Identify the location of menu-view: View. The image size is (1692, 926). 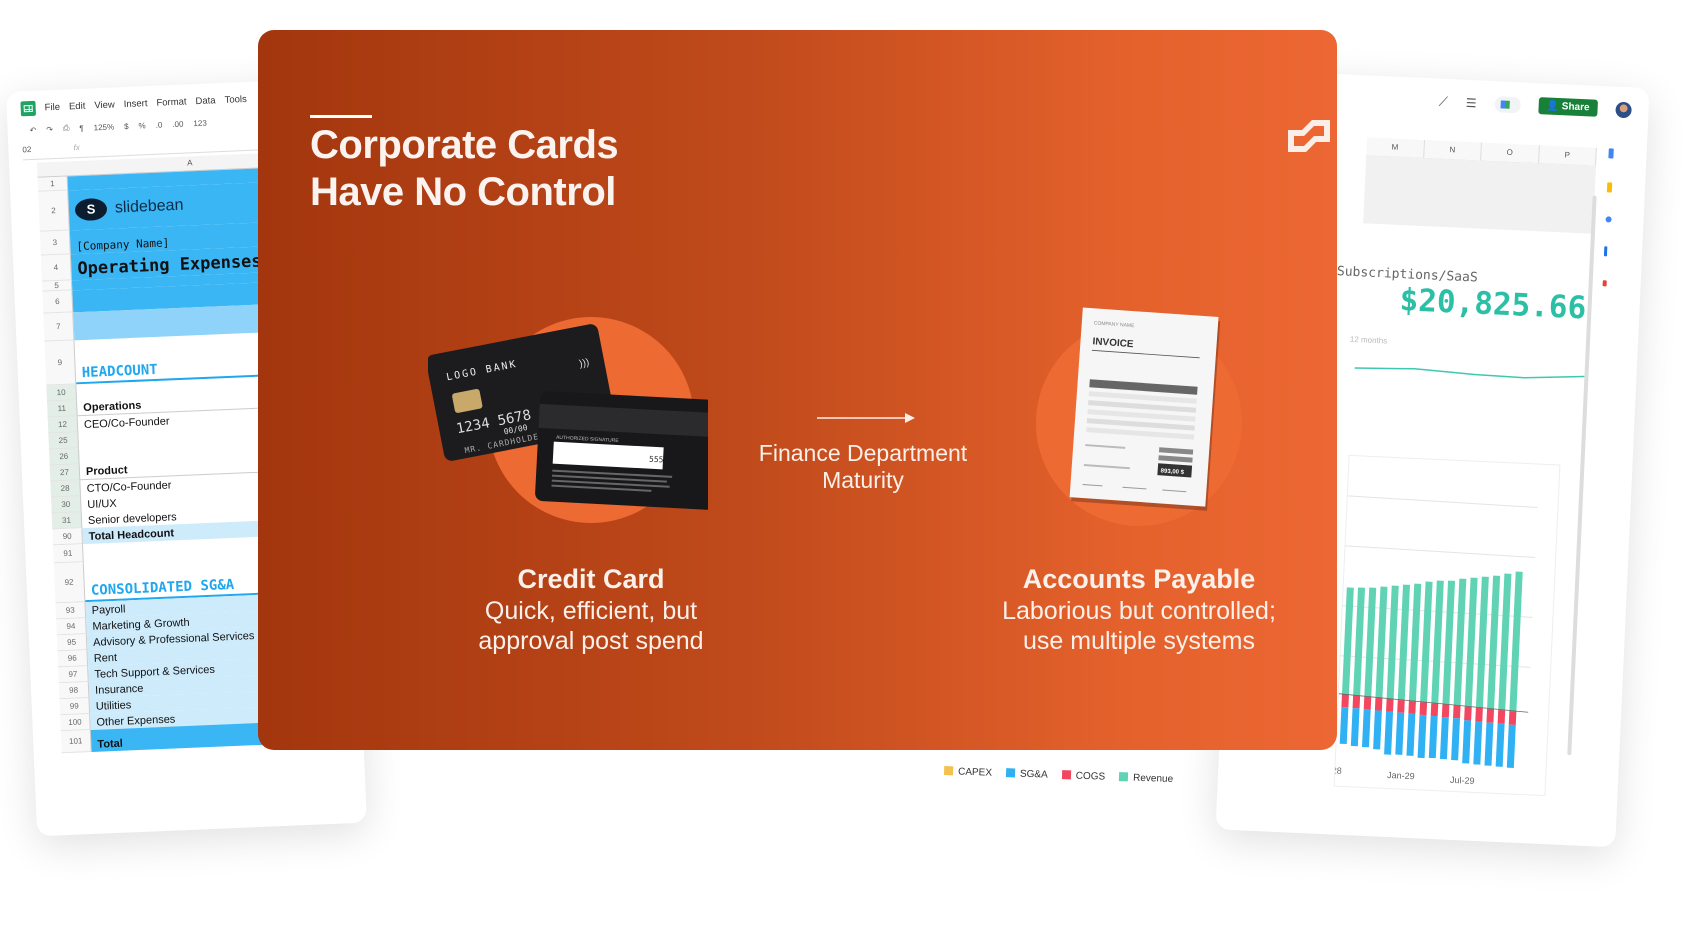
(104, 105).